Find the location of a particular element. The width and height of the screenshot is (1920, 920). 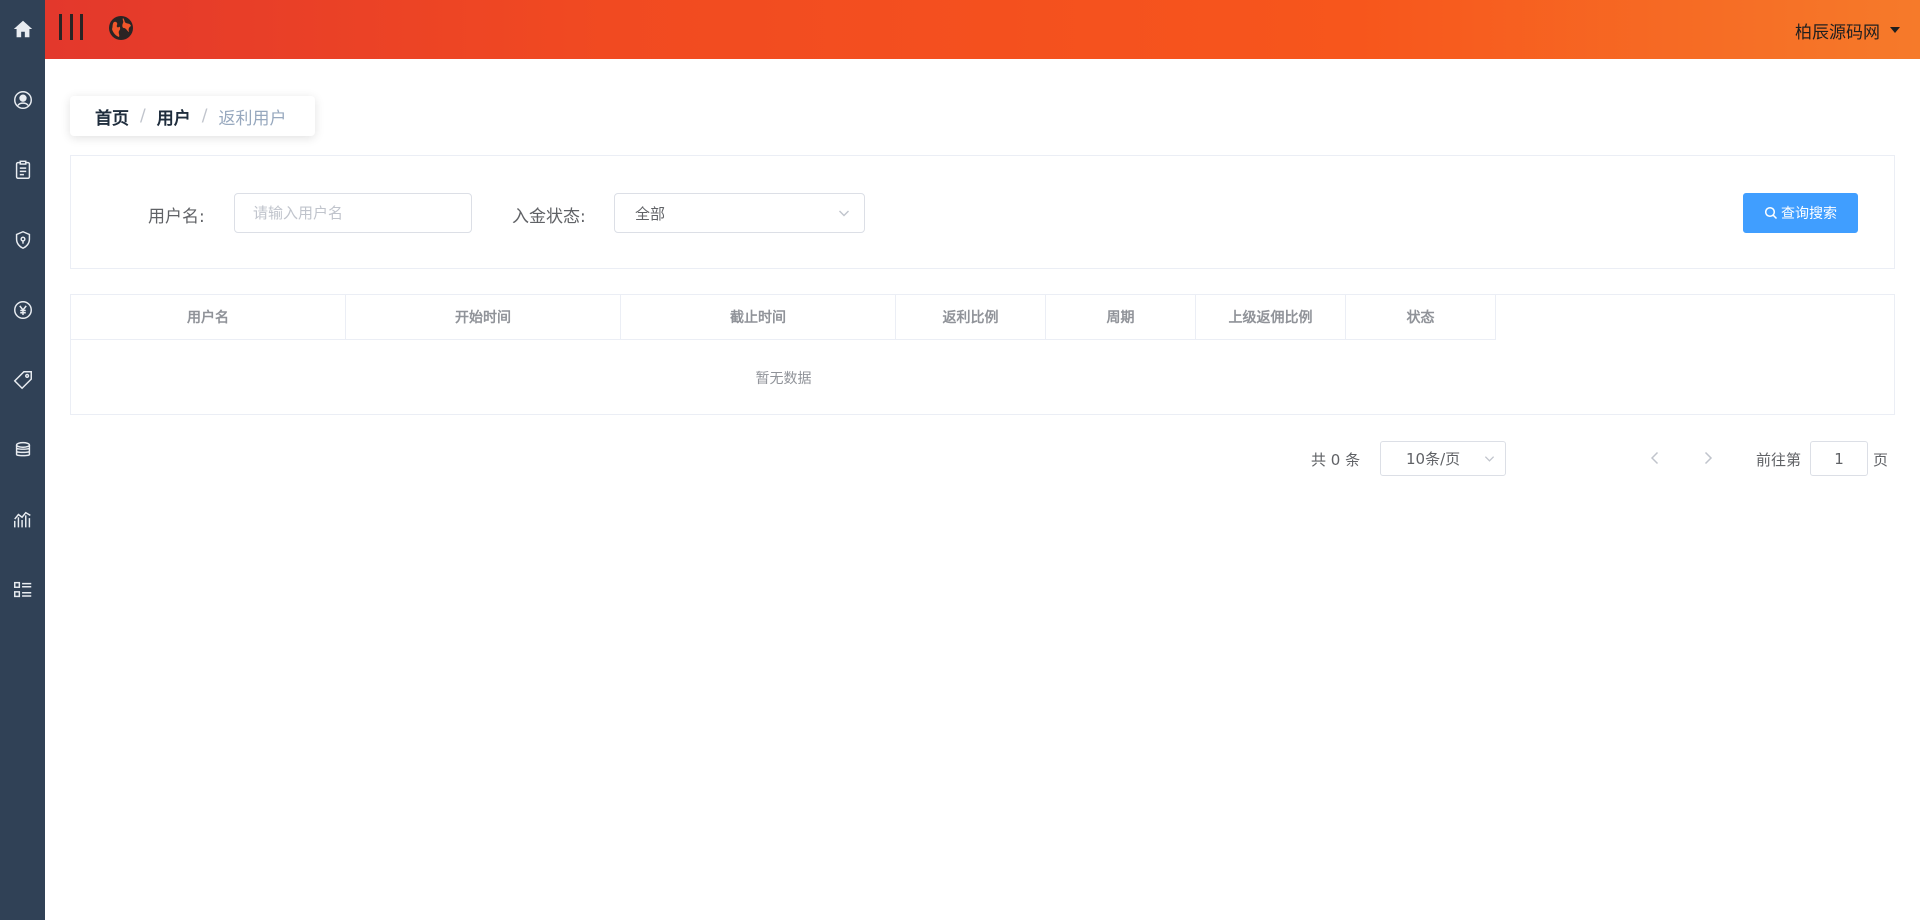

chart-icon is located at coordinates (22, 520).